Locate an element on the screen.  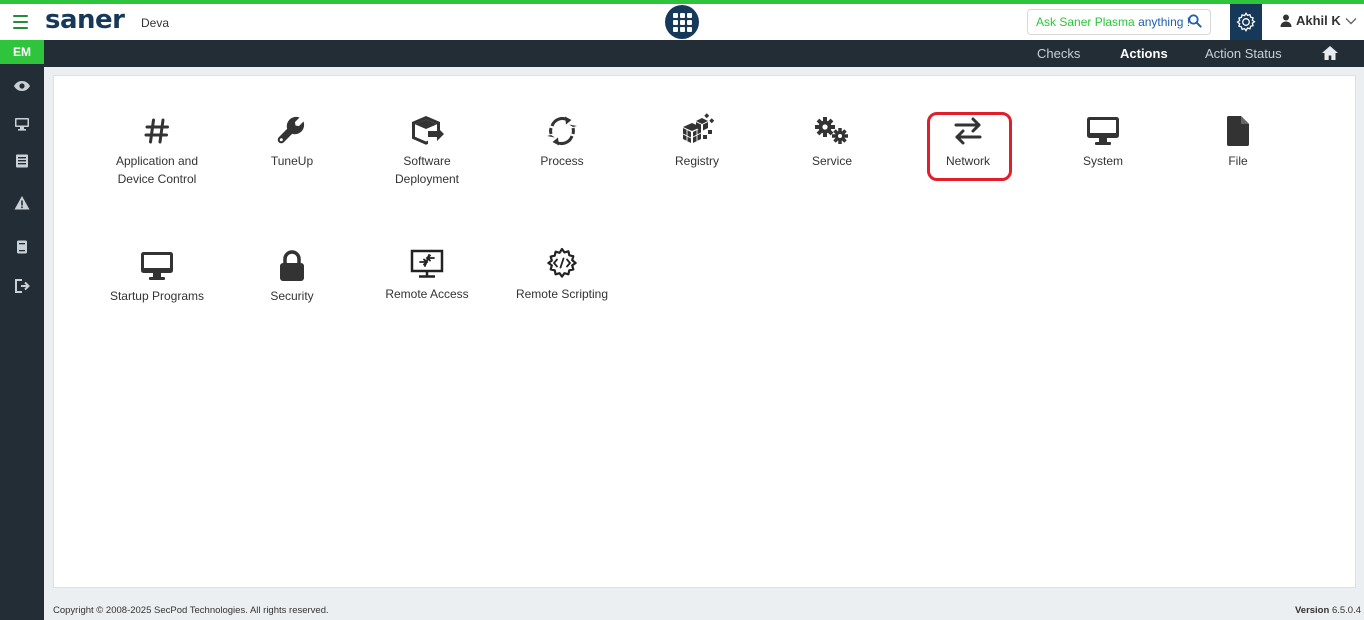
sync-icon is located at coordinates (562, 131).